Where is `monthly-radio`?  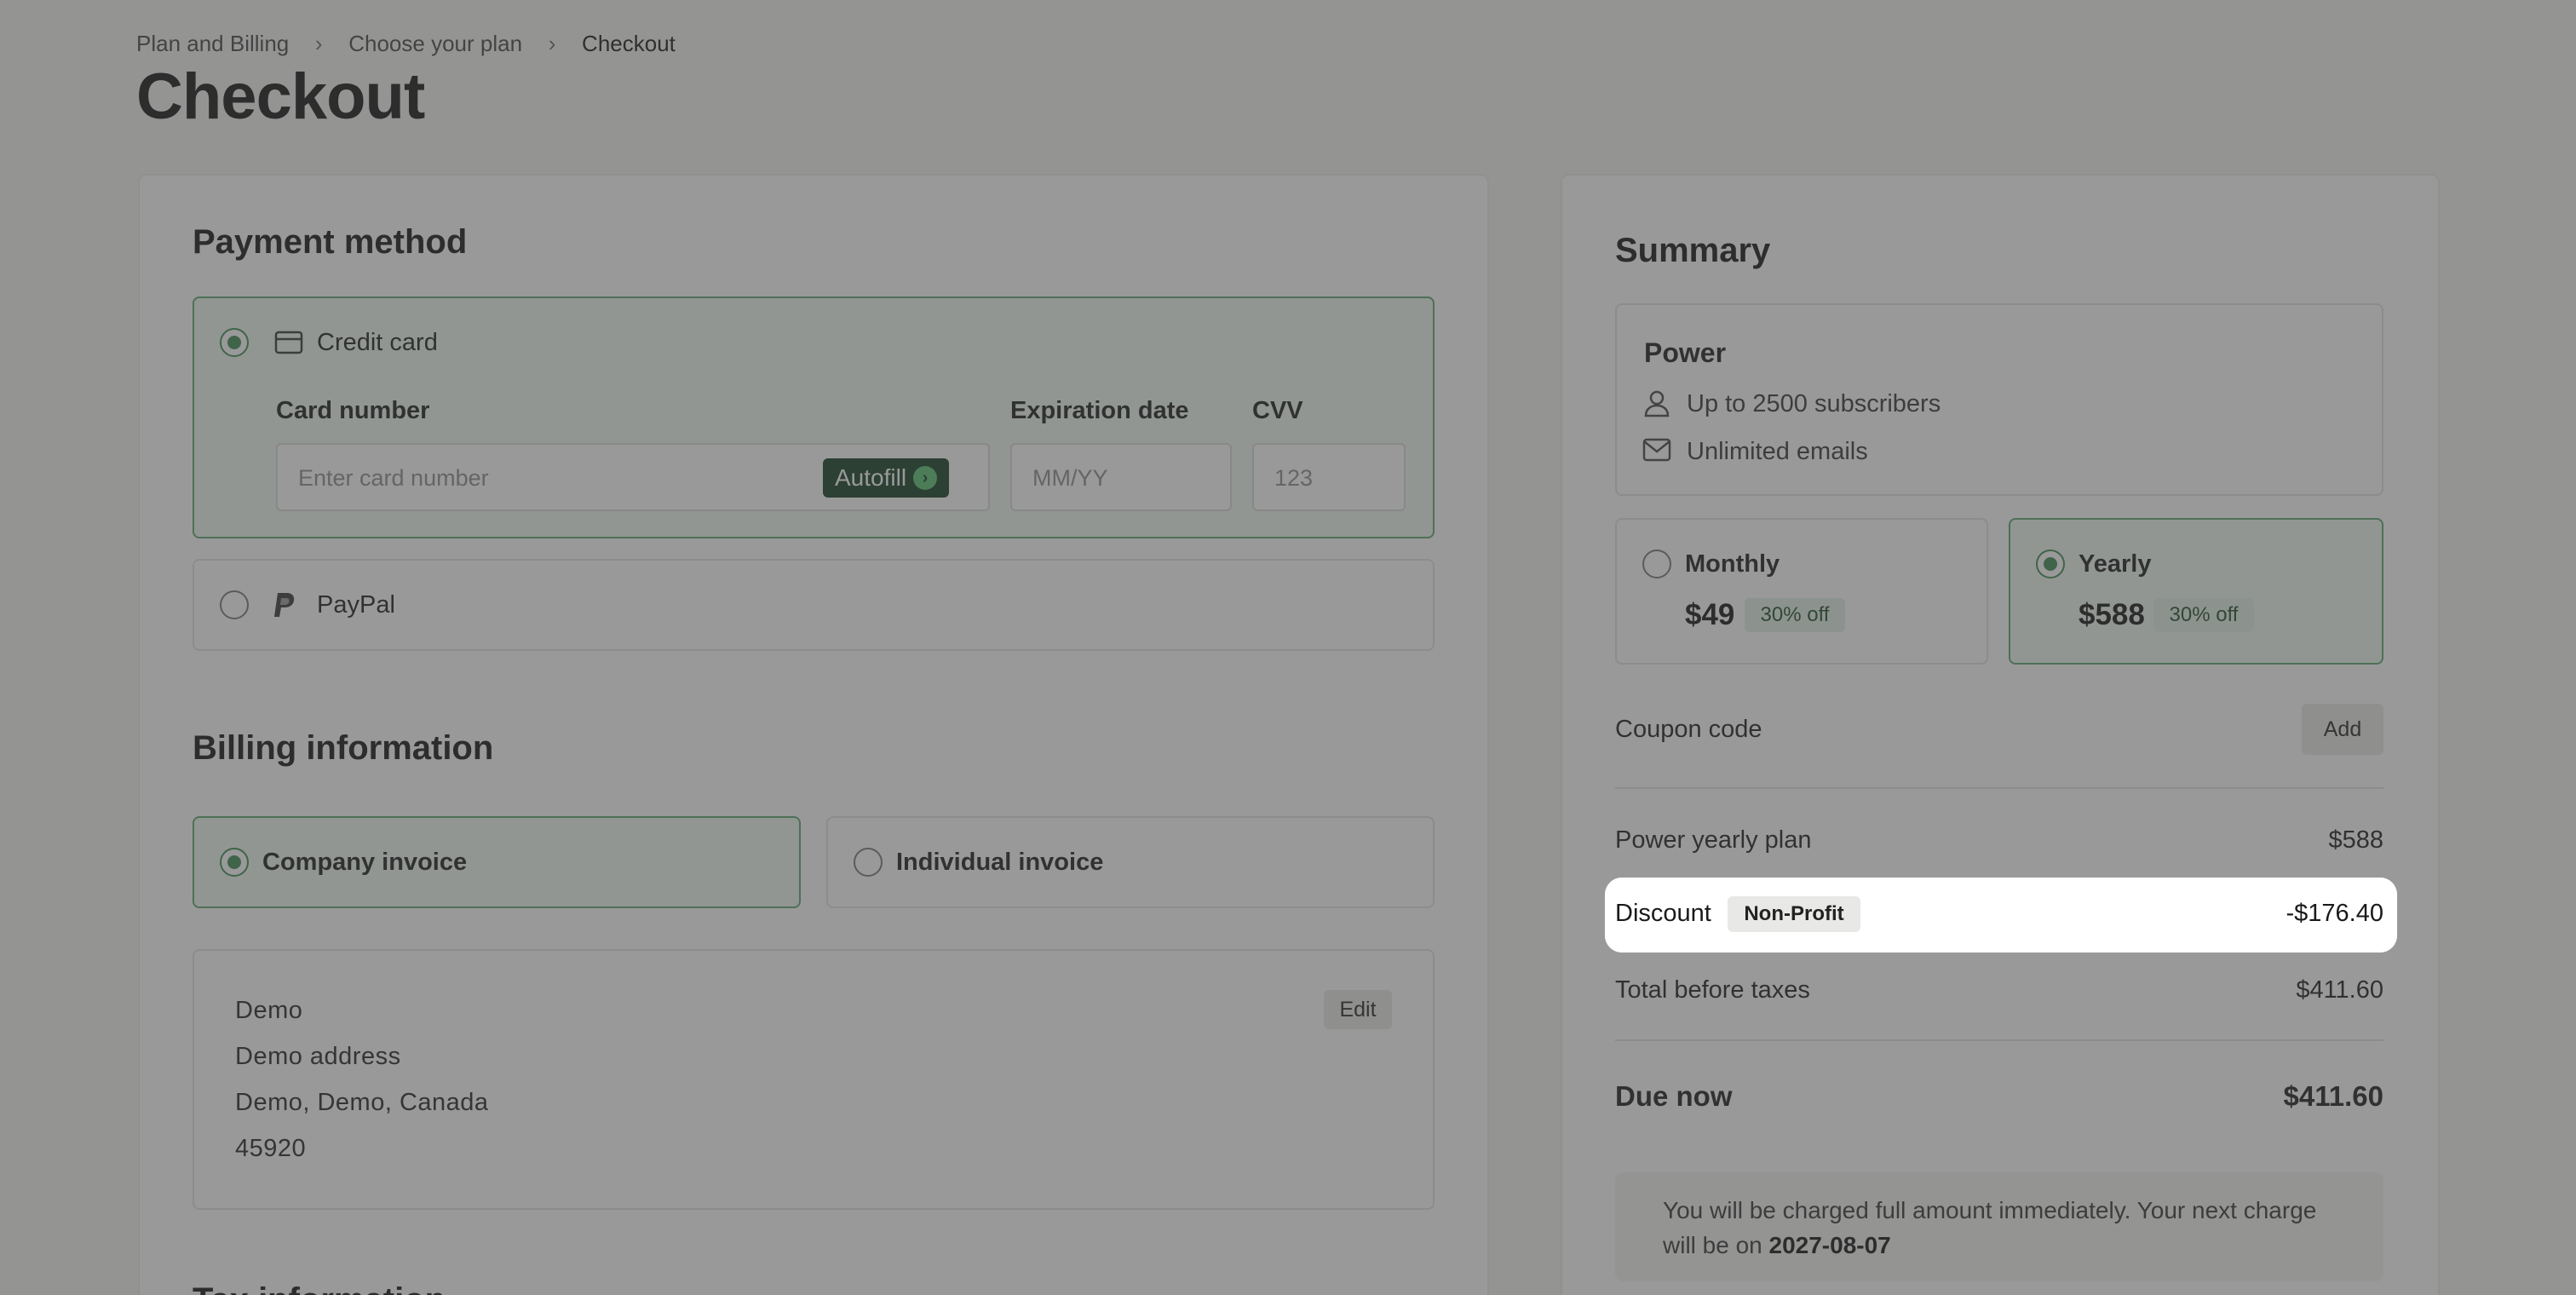 monthly-radio is located at coordinates (1656, 564).